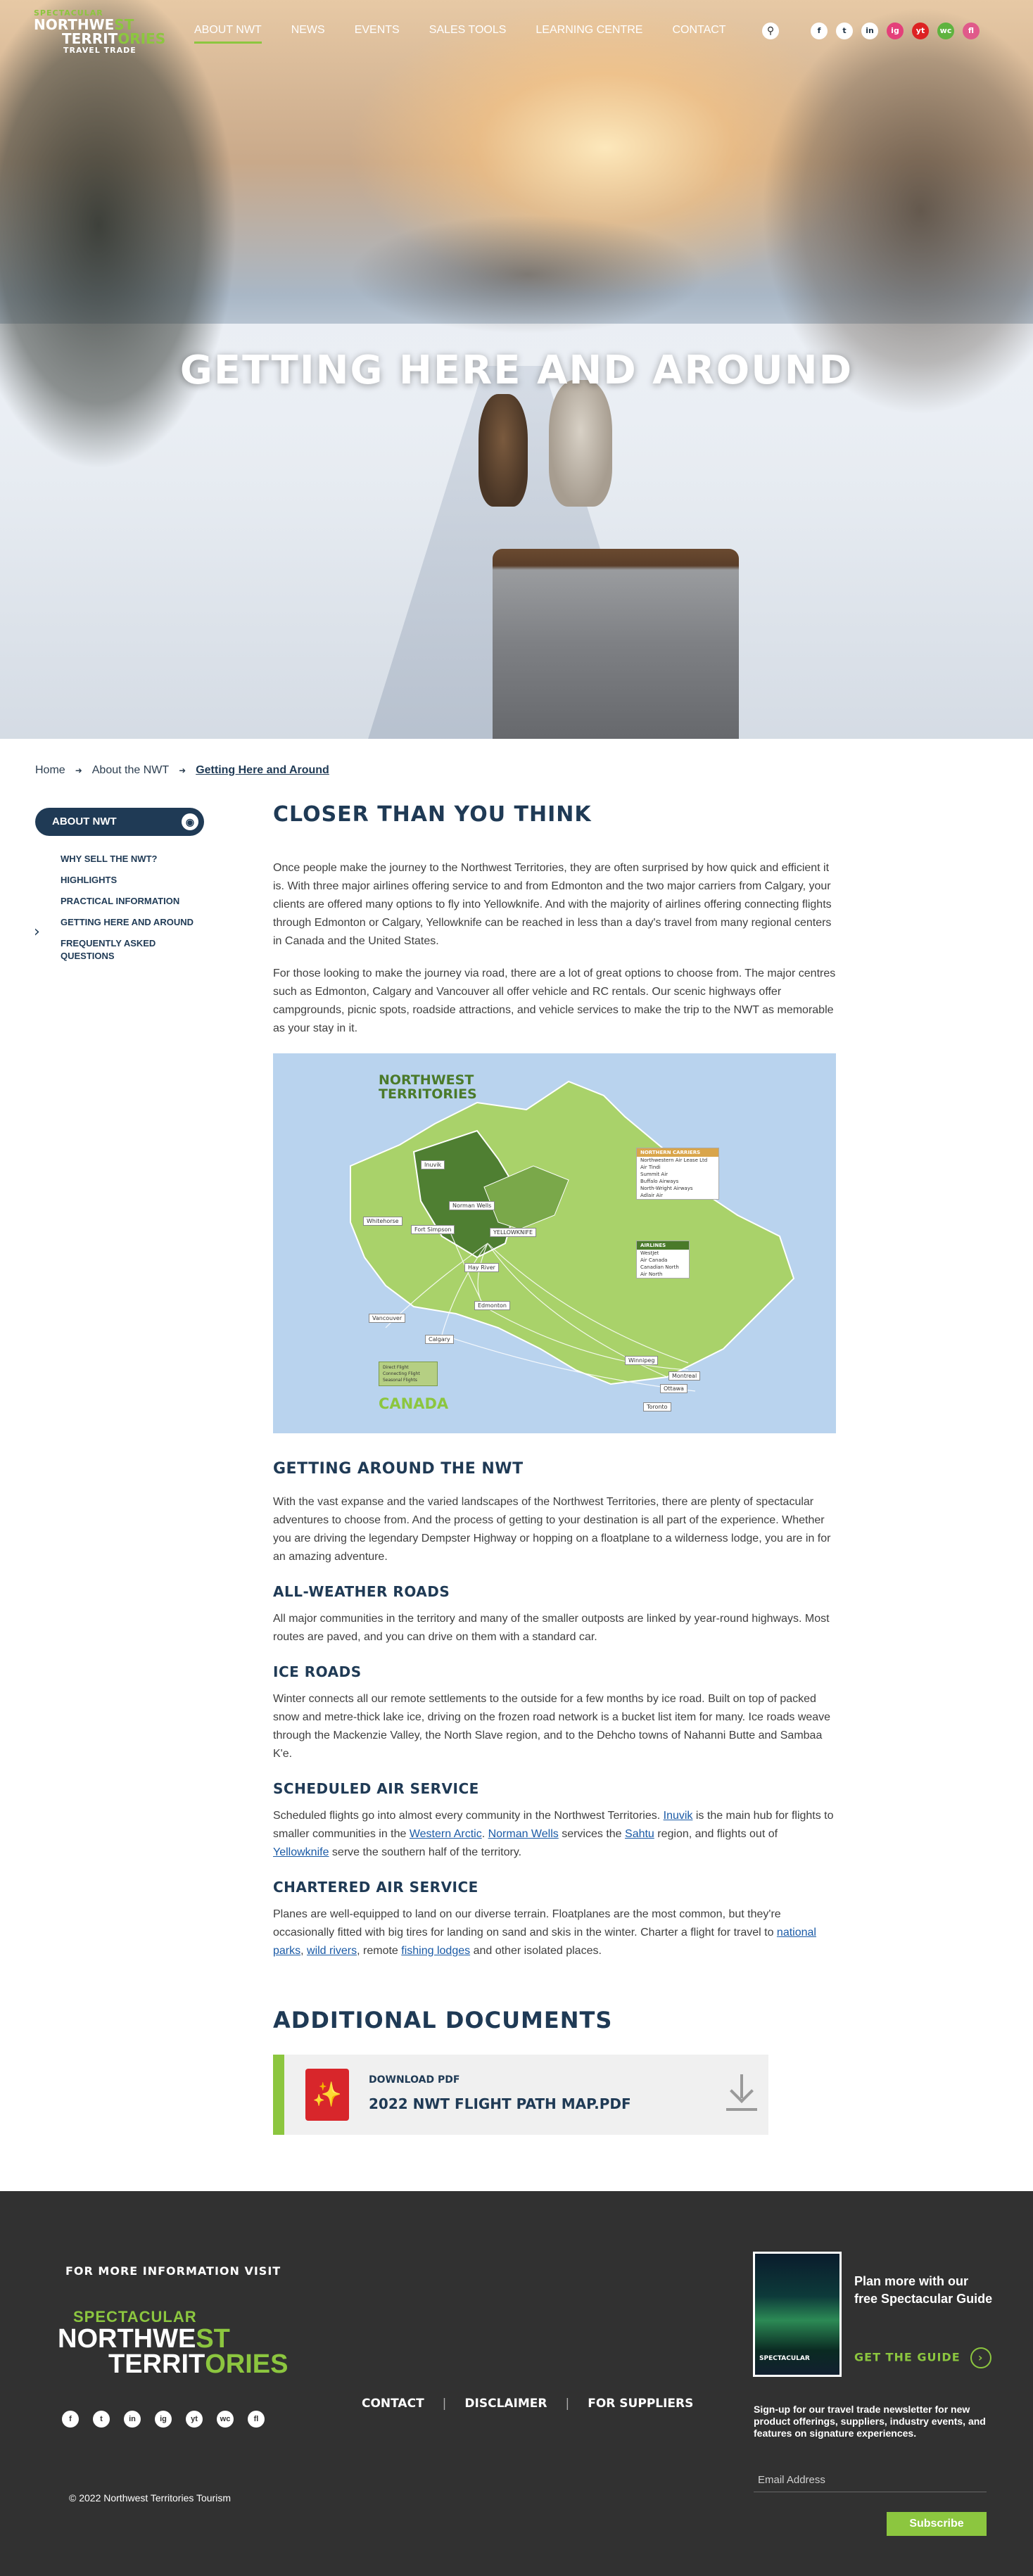 The image size is (1033, 2576). Describe the element at coordinates (513, 1232) in the screenshot. I see `map-city-label: YELLOWKNIFE` at that location.